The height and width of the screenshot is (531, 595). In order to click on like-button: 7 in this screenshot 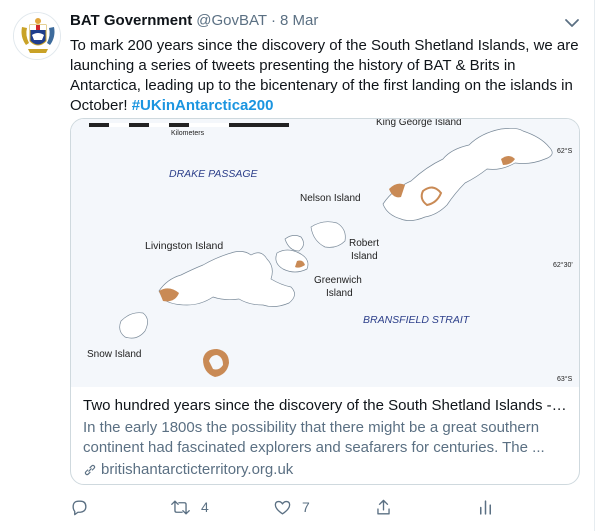, I will do `click(291, 507)`.